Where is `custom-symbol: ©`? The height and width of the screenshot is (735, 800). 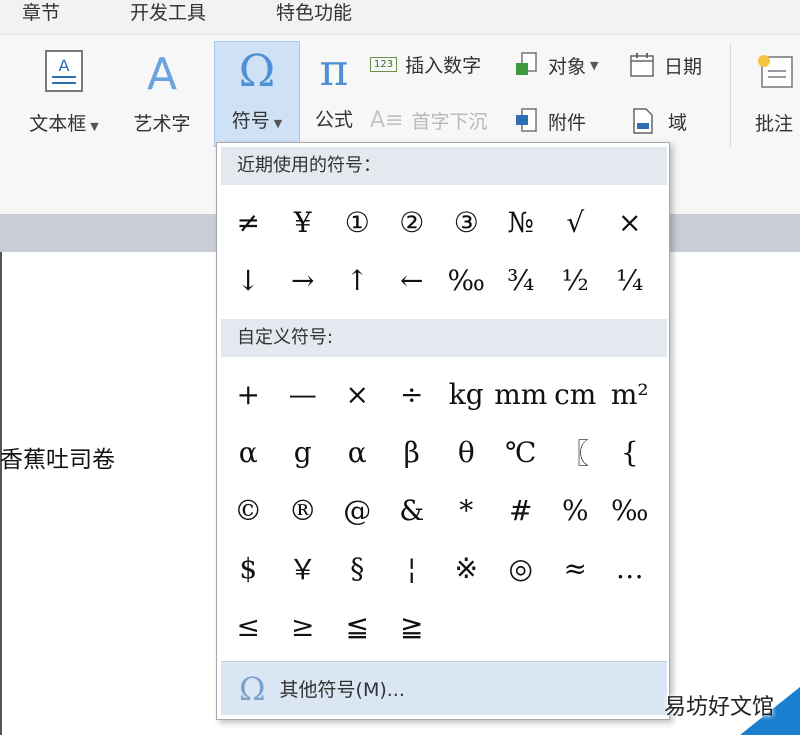 custom-symbol: © is located at coordinates (248, 510).